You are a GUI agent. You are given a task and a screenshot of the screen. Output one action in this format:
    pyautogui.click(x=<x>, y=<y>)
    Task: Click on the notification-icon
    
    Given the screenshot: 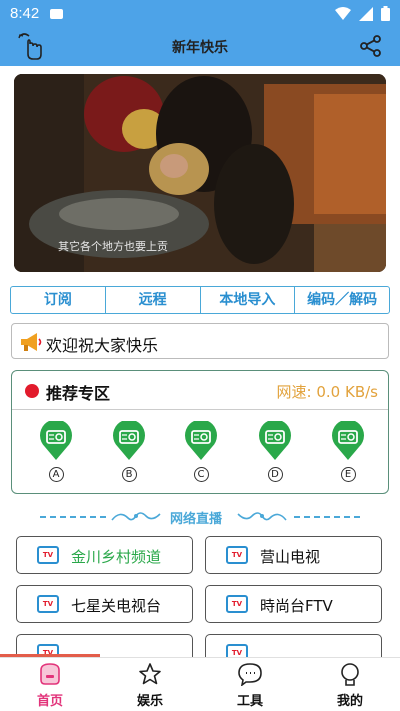 What is the action you would take?
    pyautogui.click(x=56, y=14)
    